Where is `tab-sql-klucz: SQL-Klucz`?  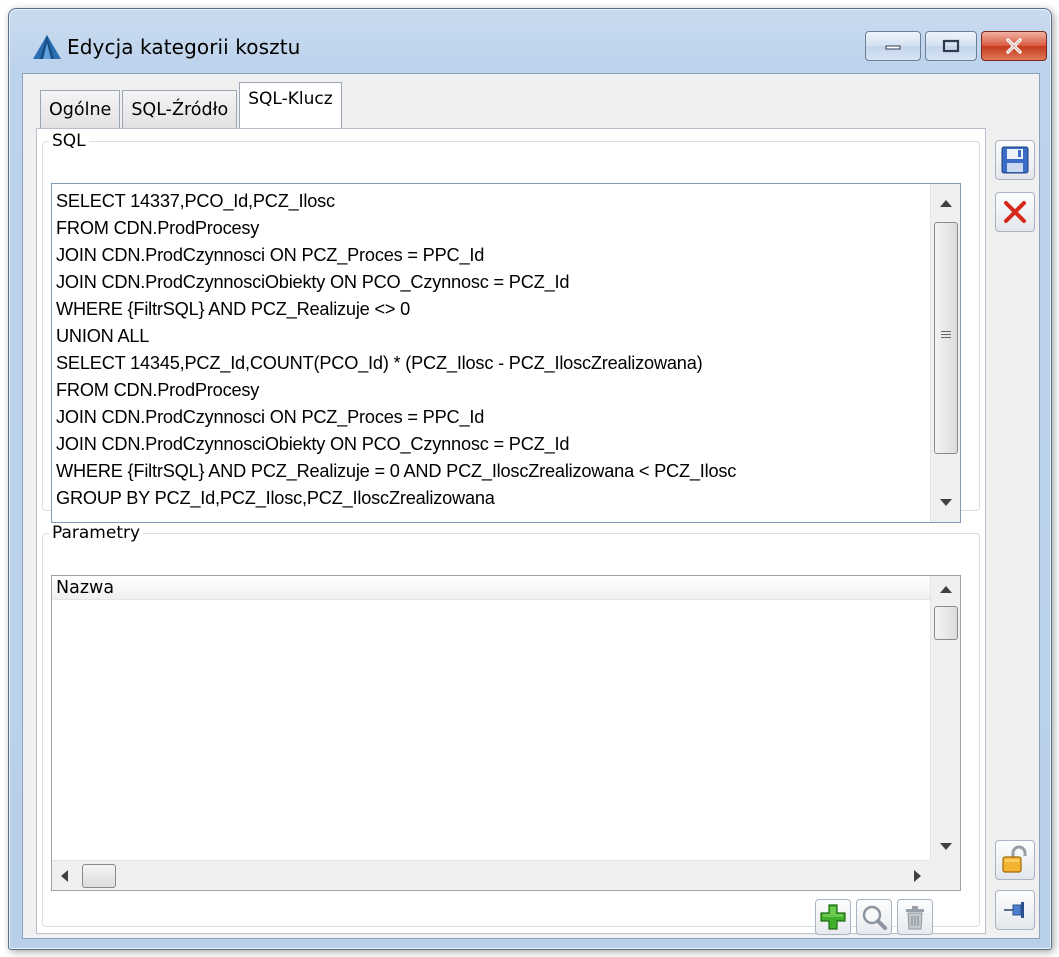 tab-sql-klucz: SQL-Klucz is located at coordinates (290, 105).